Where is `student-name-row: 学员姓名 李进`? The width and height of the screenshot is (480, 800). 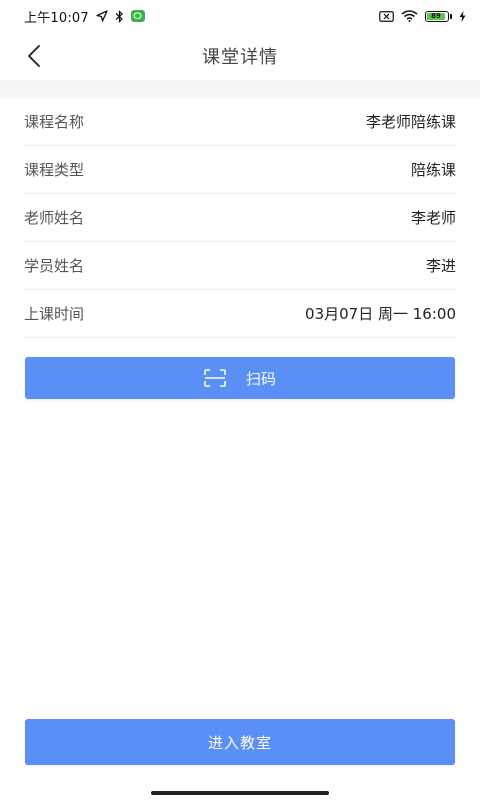 student-name-row: 学员姓名 李进 is located at coordinates (240, 266).